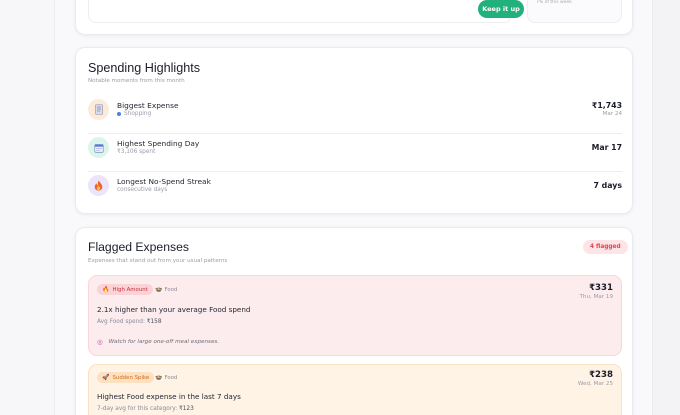 This screenshot has height=415, width=680. What do you see at coordinates (138, 114) in the screenshot?
I see `highlight-category: Shopping` at bounding box center [138, 114].